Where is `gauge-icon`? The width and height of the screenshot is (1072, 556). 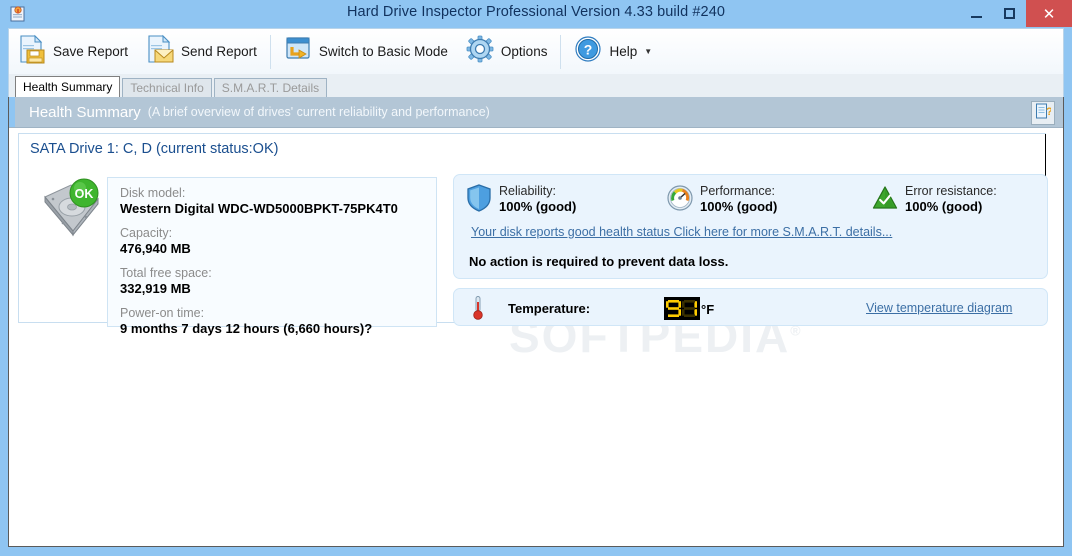
gauge-icon is located at coordinates (680, 198).